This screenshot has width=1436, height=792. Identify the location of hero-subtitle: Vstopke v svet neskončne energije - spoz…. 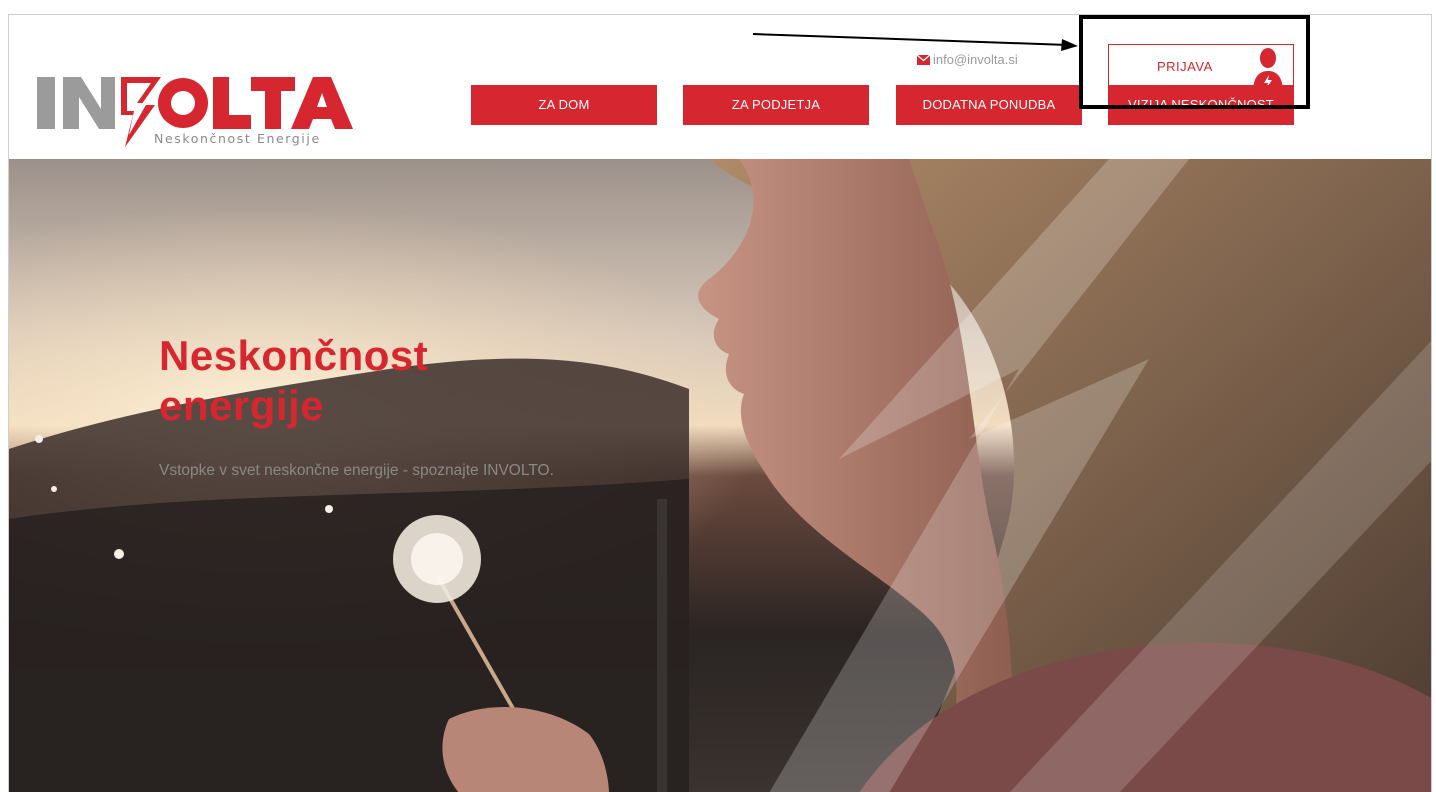
(356, 470).